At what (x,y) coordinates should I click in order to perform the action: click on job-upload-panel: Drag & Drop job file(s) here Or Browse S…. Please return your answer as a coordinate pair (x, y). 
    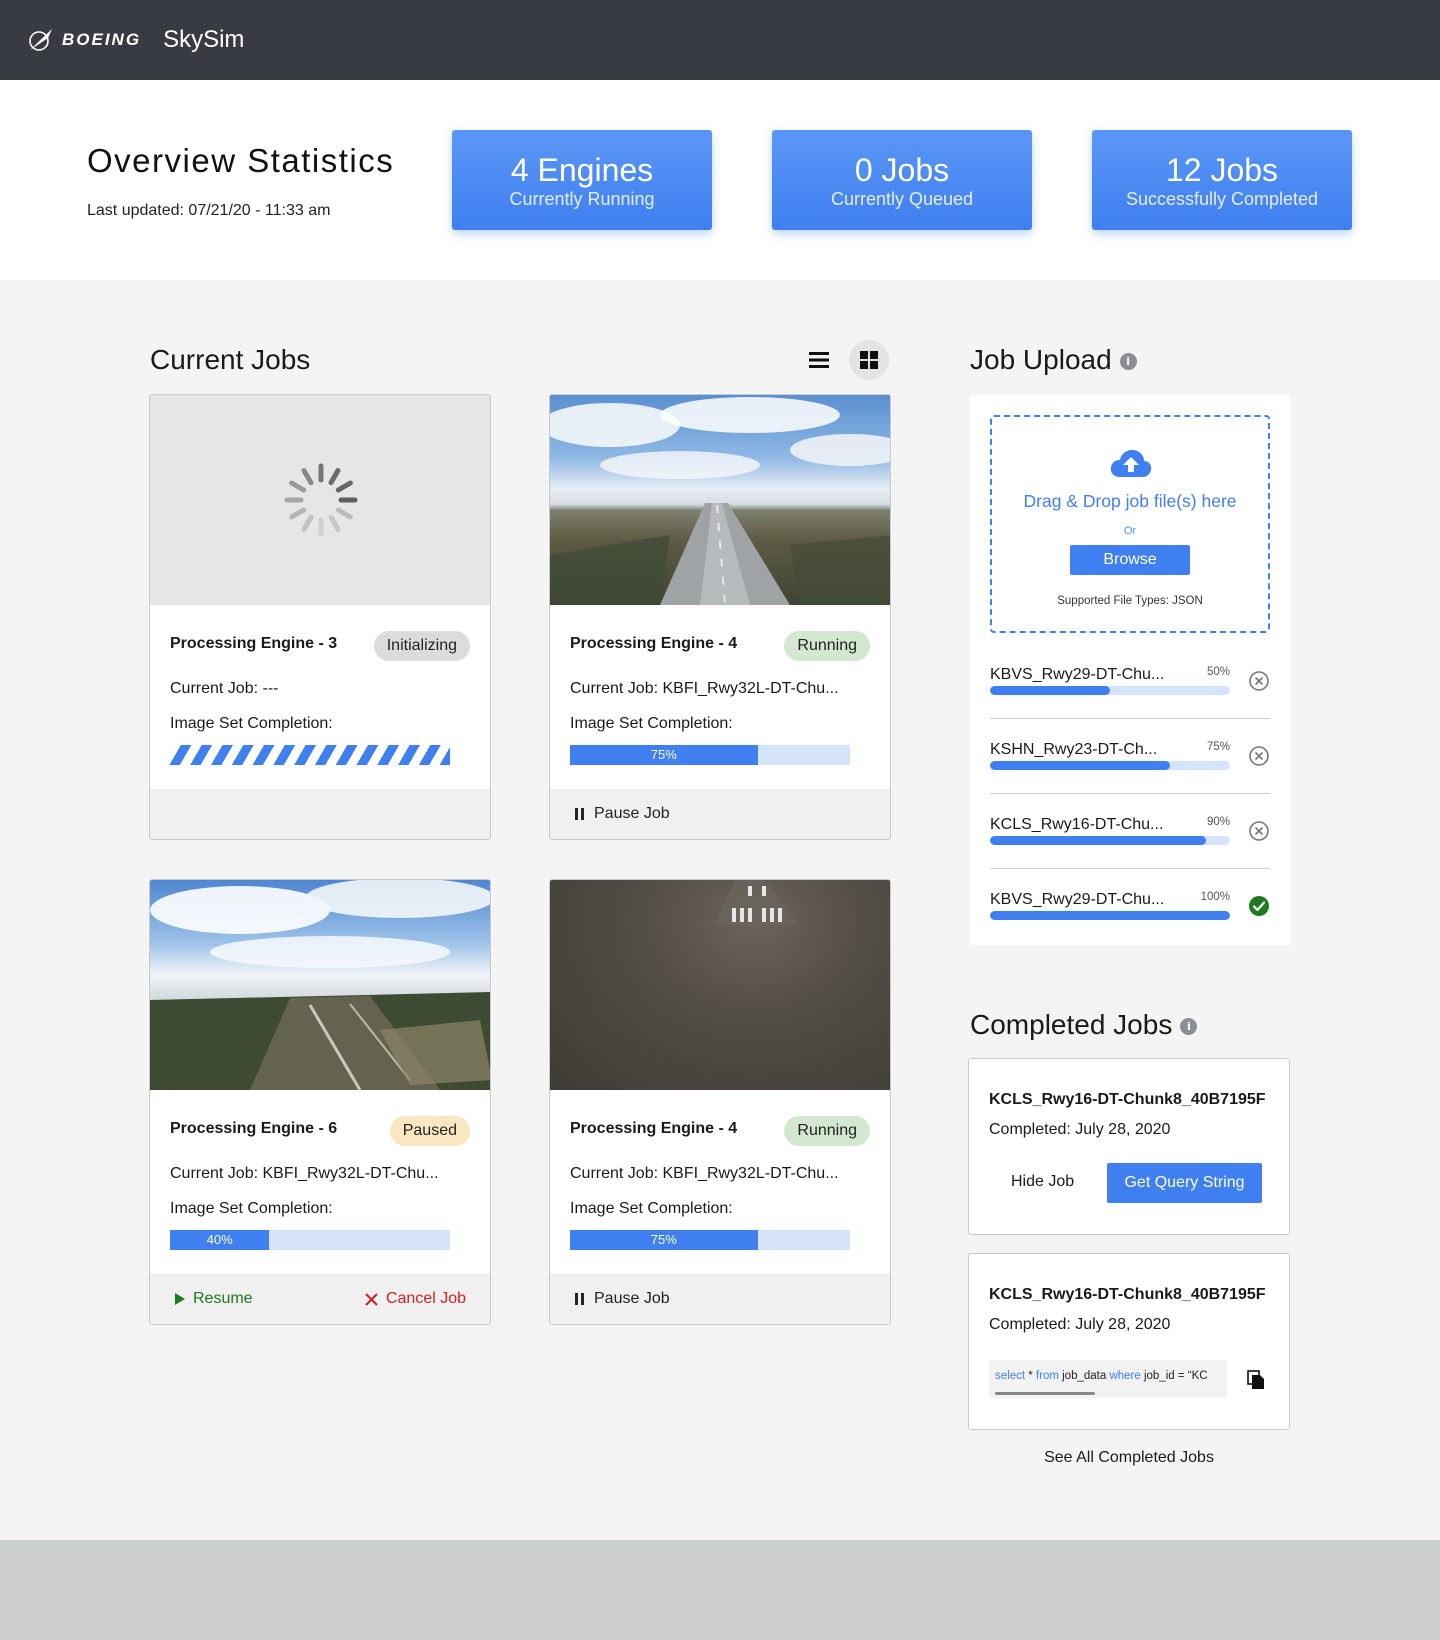
    Looking at the image, I should click on (1130, 670).